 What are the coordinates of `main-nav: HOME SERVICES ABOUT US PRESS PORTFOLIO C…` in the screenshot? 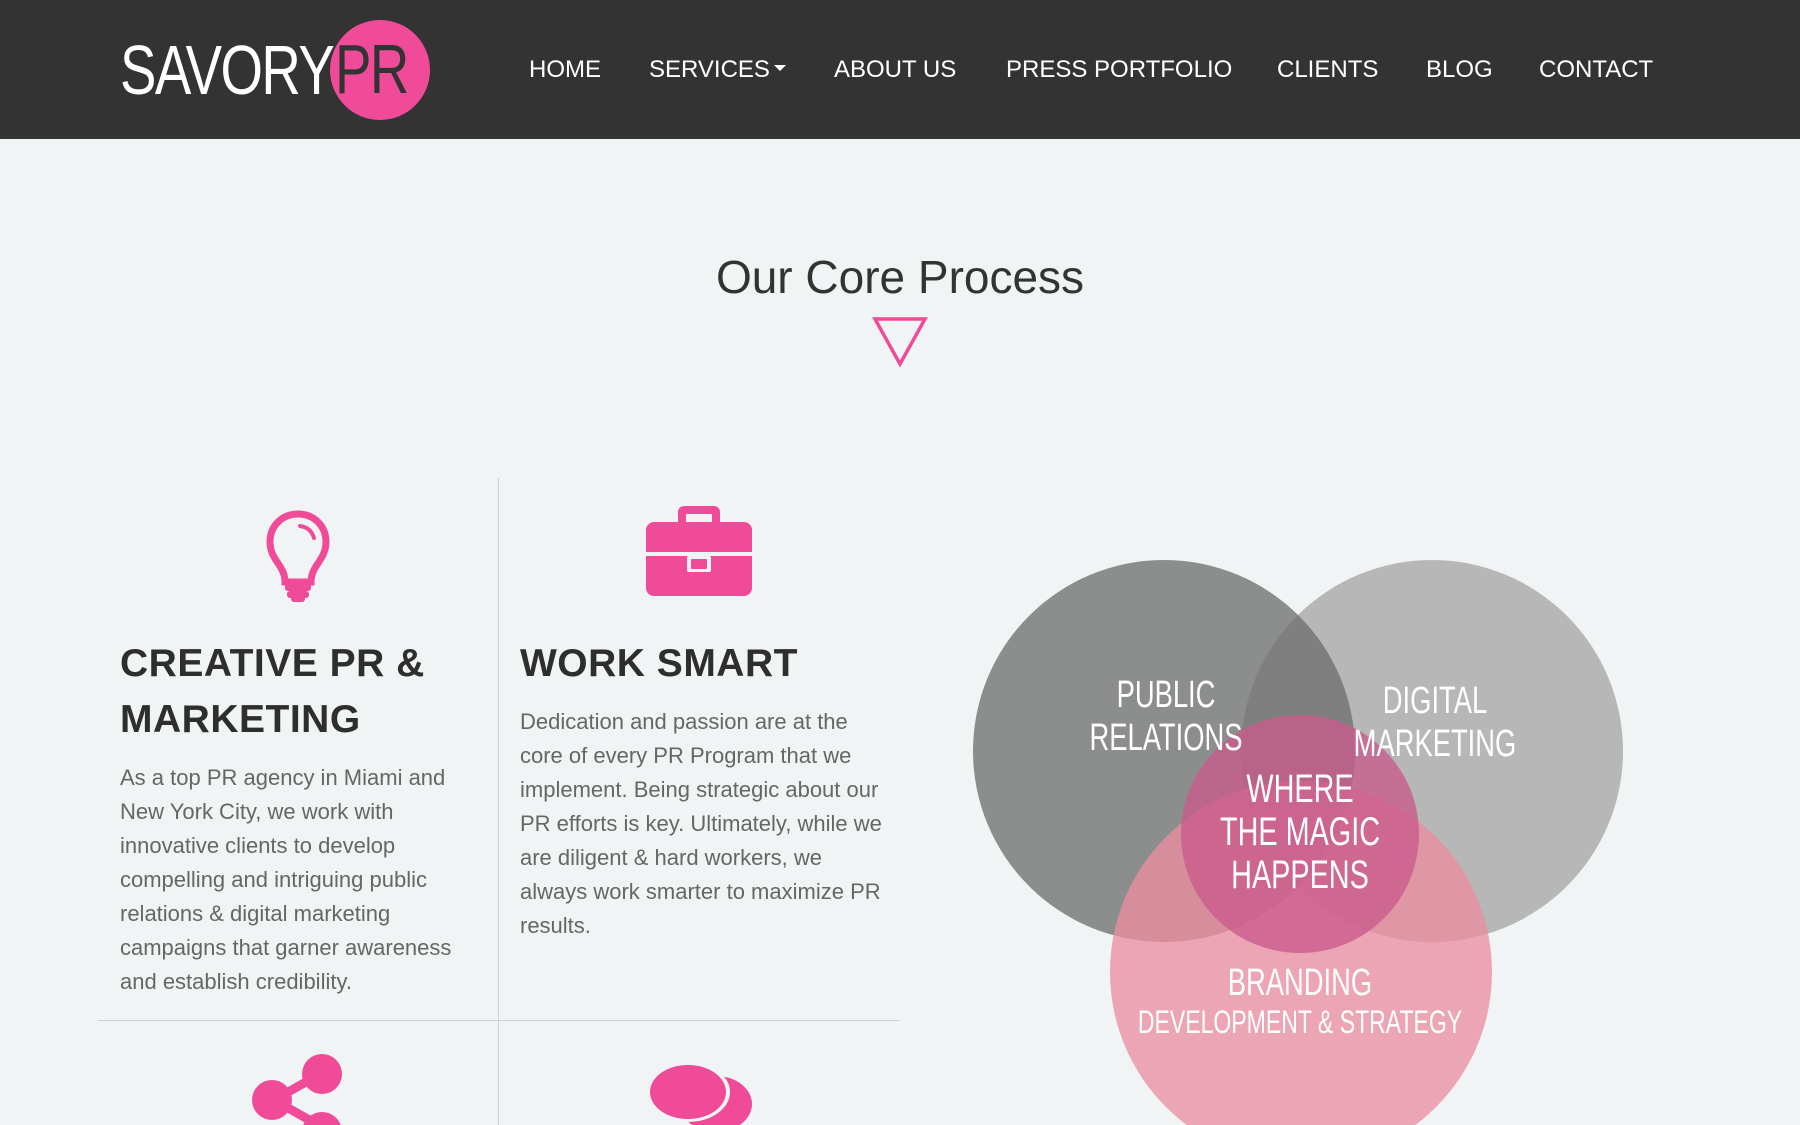 It's located at (900, 70).